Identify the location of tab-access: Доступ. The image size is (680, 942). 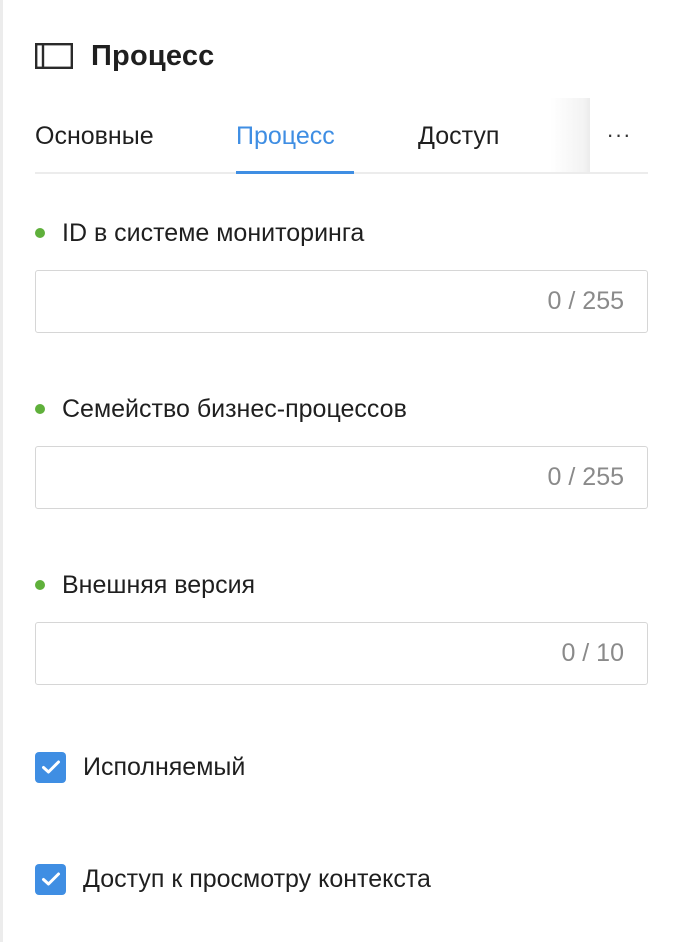
(458, 136).